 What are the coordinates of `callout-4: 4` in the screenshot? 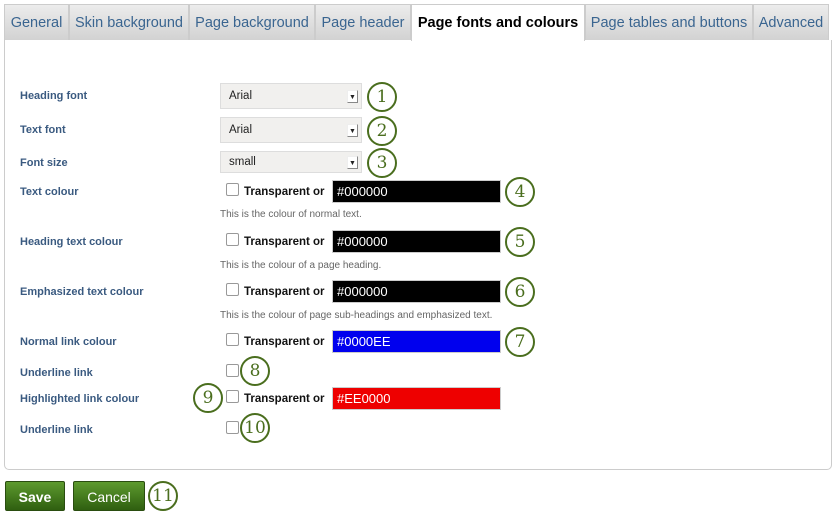 It's located at (520, 192).